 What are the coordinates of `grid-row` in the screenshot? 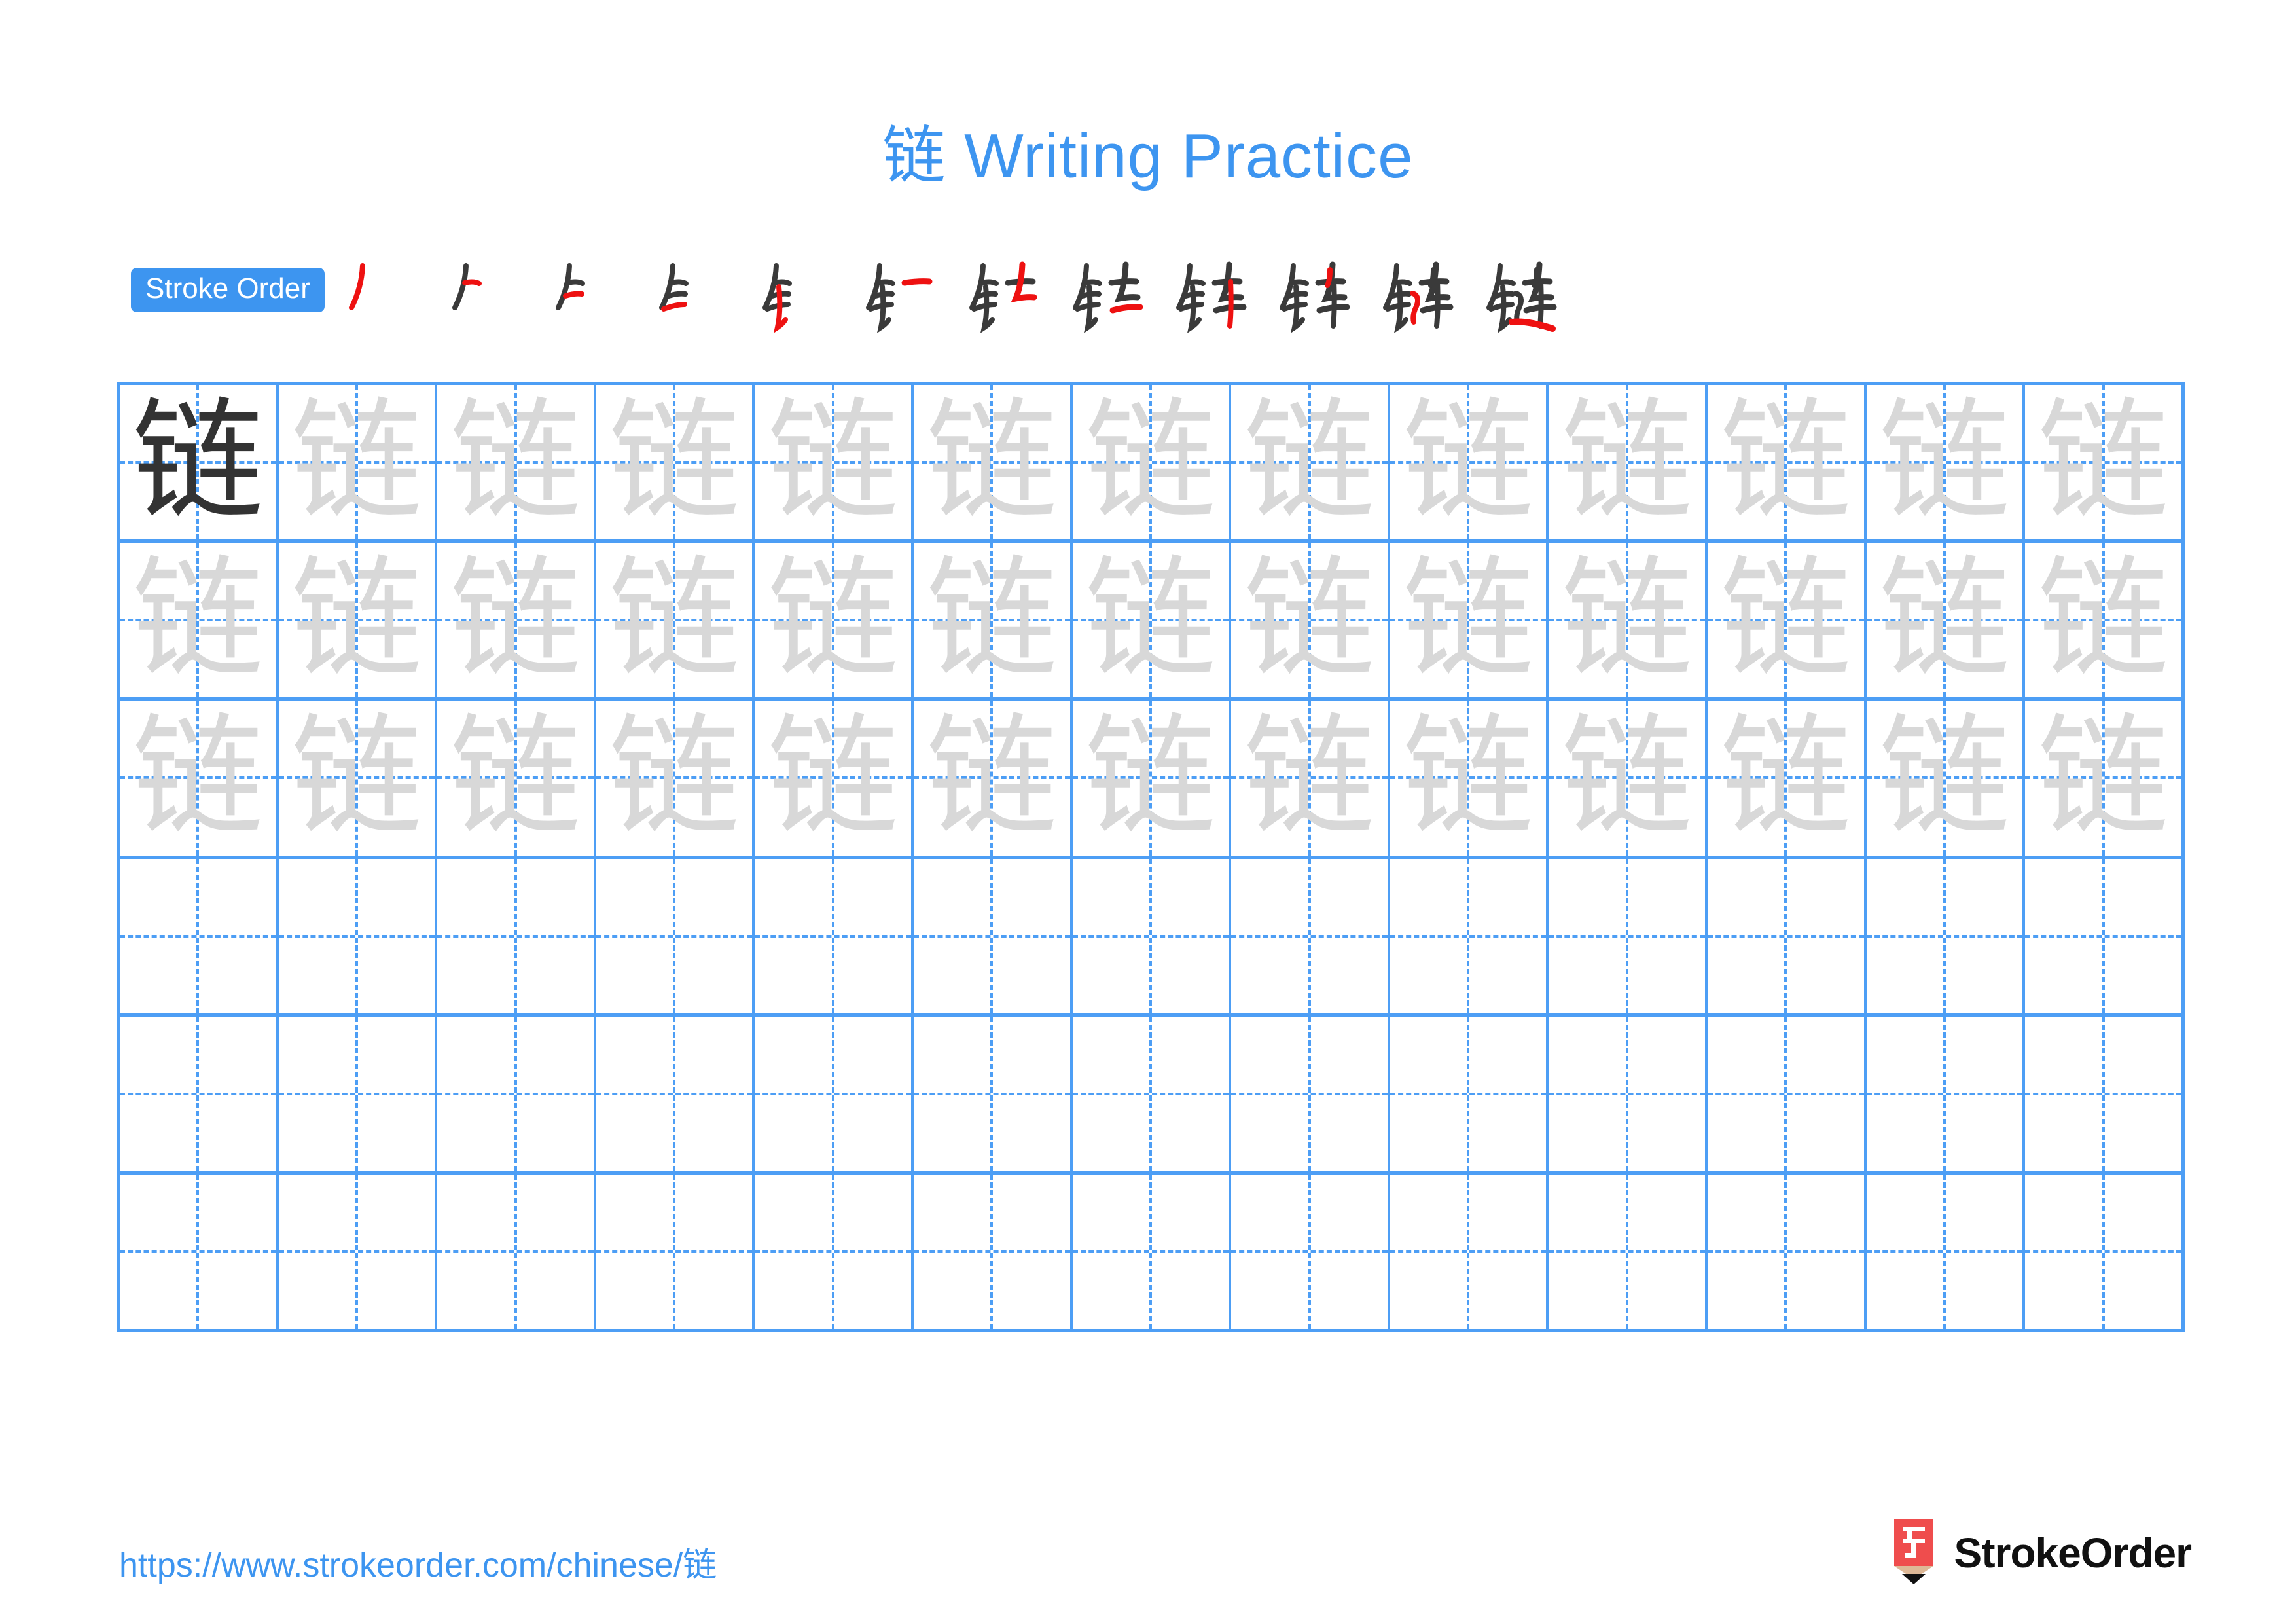 It's located at (1150, 937).